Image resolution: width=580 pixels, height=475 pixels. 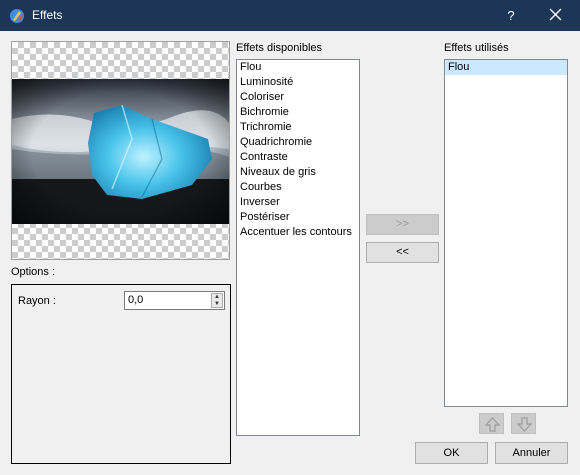 I want to click on rayon-spinbox: 0,0 ▲ ▼, so click(x=174, y=300).